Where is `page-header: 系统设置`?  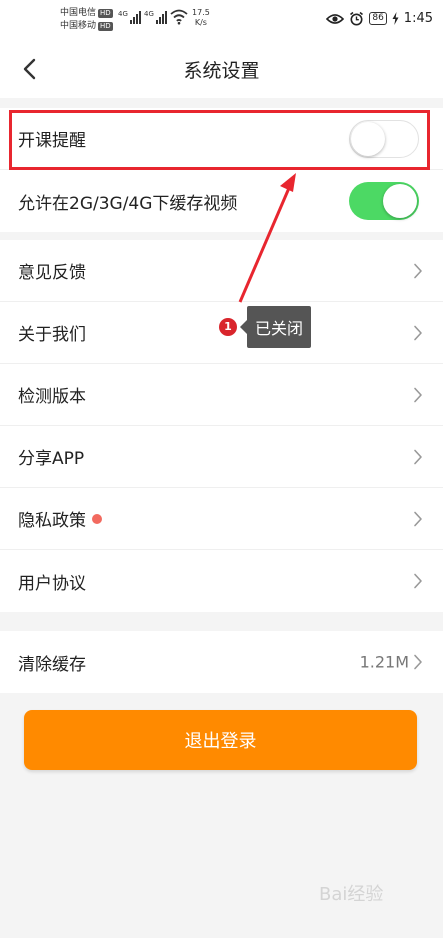 page-header: 系统设置 is located at coordinates (221, 69).